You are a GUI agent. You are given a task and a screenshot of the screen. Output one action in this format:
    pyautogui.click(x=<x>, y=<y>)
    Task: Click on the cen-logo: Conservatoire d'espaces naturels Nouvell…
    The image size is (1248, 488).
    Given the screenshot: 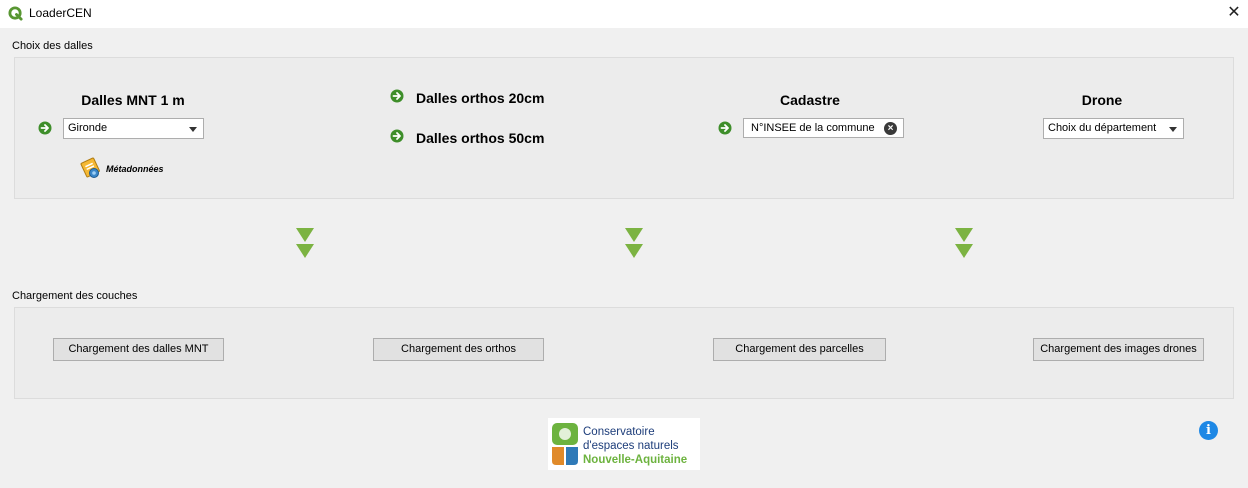 What is the action you would take?
    pyautogui.click(x=624, y=444)
    